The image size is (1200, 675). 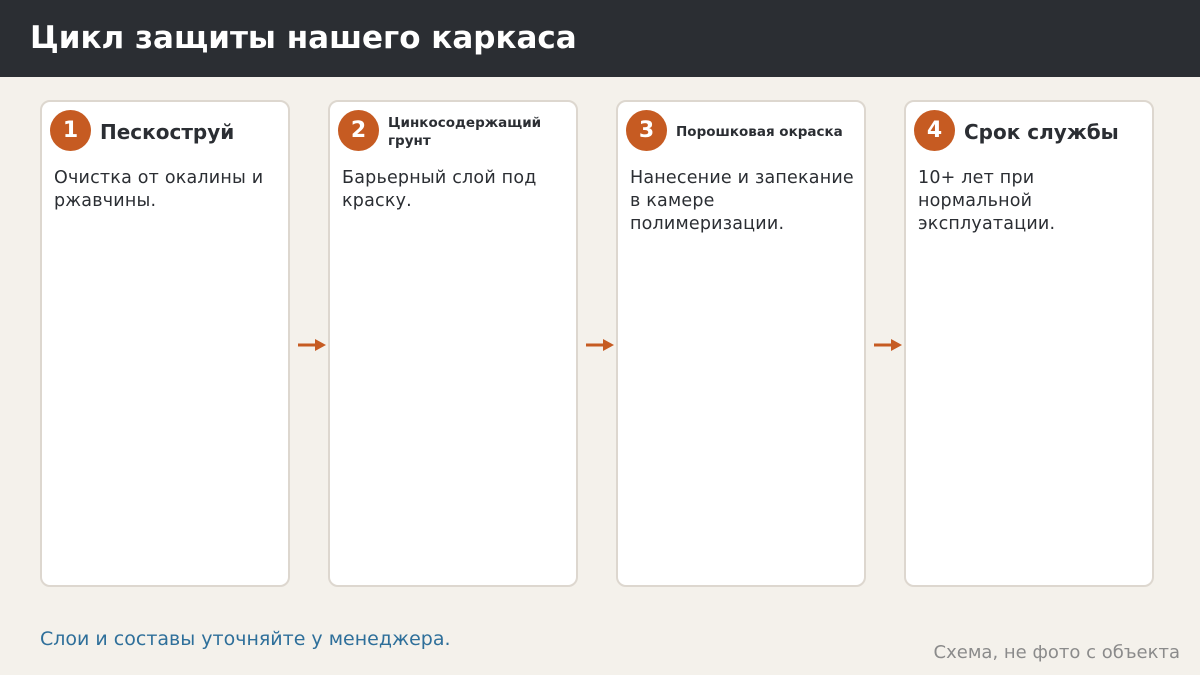 What do you see at coordinates (70, 130) in the screenshot?
I see `step-number-badge: 1` at bounding box center [70, 130].